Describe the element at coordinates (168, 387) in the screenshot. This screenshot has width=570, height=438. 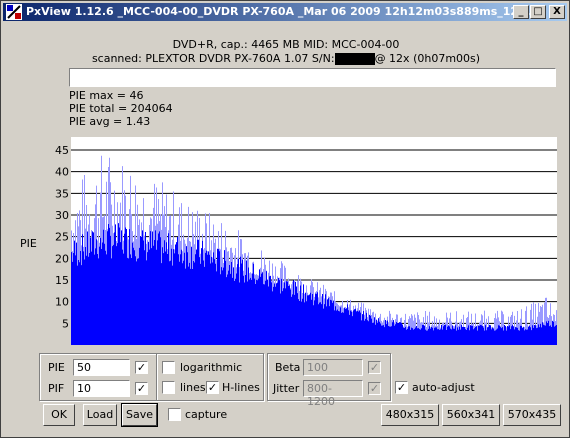
I see `lines-checkbox` at that location.